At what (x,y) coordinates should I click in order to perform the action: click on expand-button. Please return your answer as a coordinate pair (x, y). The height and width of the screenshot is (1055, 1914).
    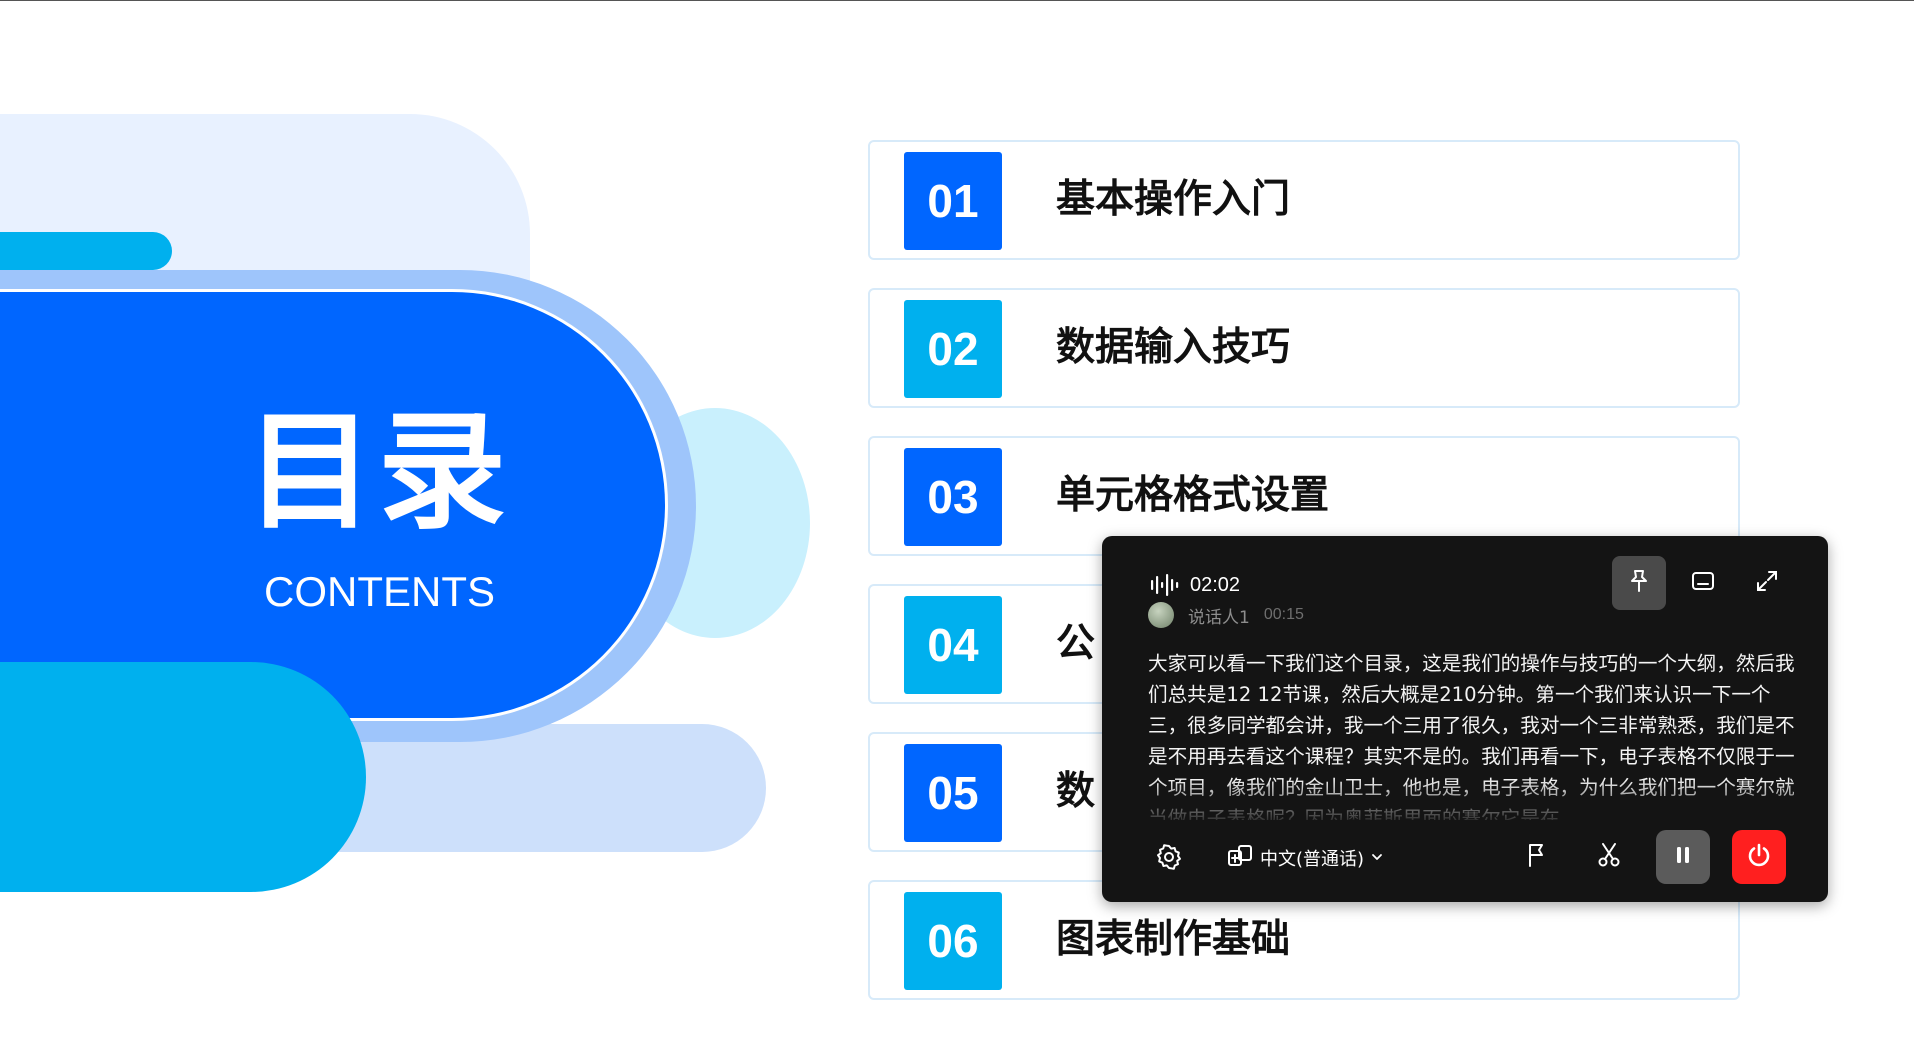
    Looking at the image, I should click on (1767, 583).